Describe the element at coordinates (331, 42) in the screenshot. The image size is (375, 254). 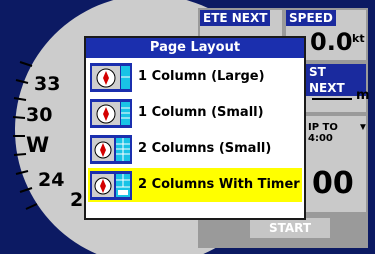
I see `speed-value: 0.0` at that location.